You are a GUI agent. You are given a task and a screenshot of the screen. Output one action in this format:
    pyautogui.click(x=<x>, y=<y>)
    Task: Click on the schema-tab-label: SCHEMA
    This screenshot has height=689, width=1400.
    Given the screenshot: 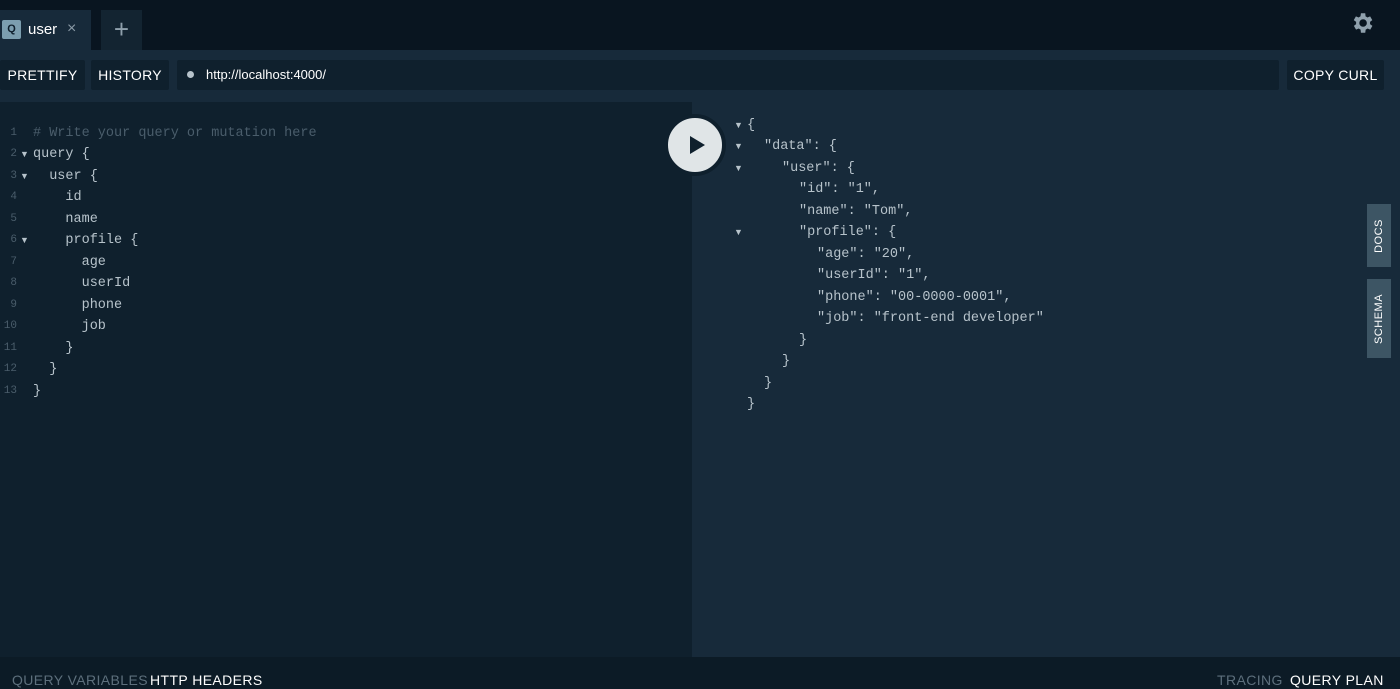 What is the action you would take?
    pyautogui.click(x=1379, y=318)
    